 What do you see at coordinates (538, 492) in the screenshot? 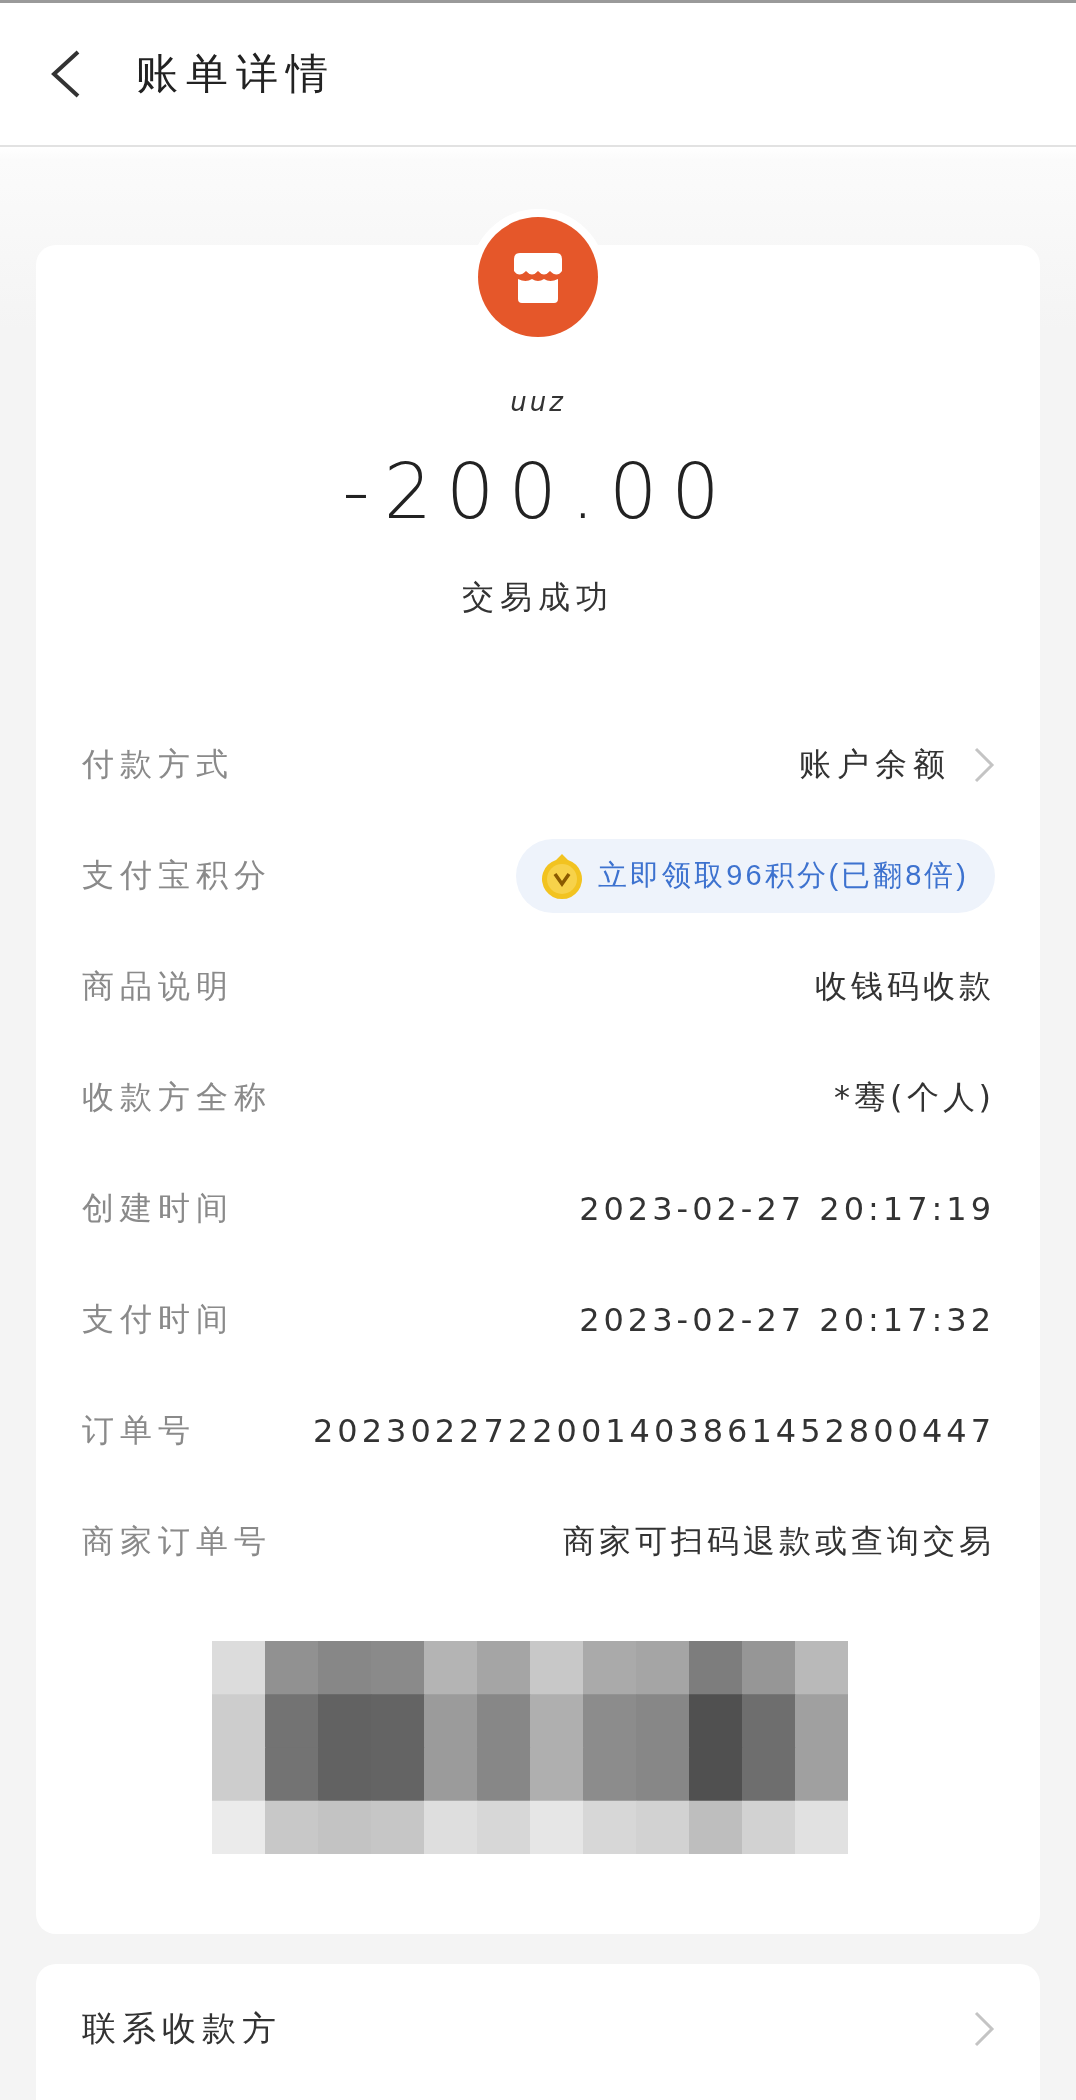
I see `amount: -200.00` at bounding box center [538, 492].